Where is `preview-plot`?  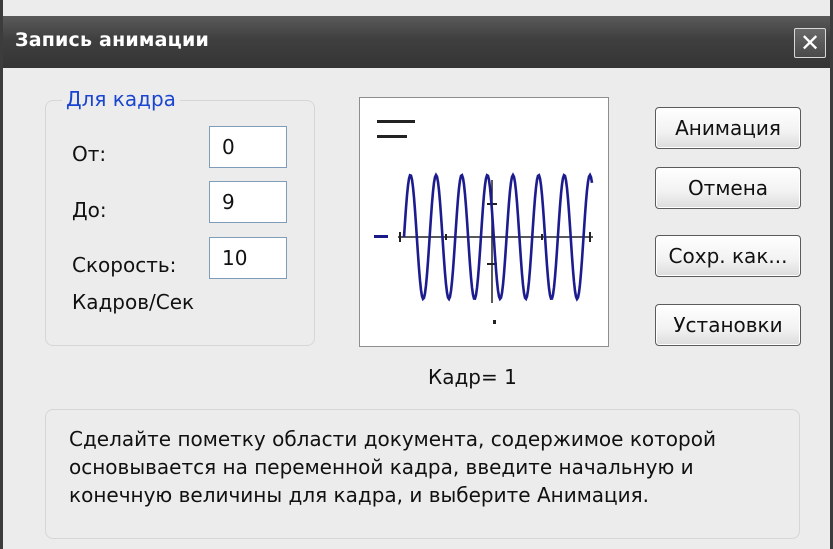
preview-plot is located at coordinates (484, 222).